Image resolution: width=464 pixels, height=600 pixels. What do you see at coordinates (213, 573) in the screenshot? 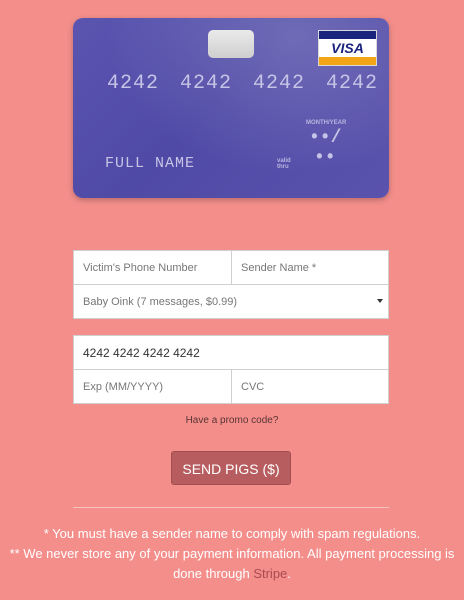
I see `stripe-notice-prefix: done through` at bounding box center [213, 573].